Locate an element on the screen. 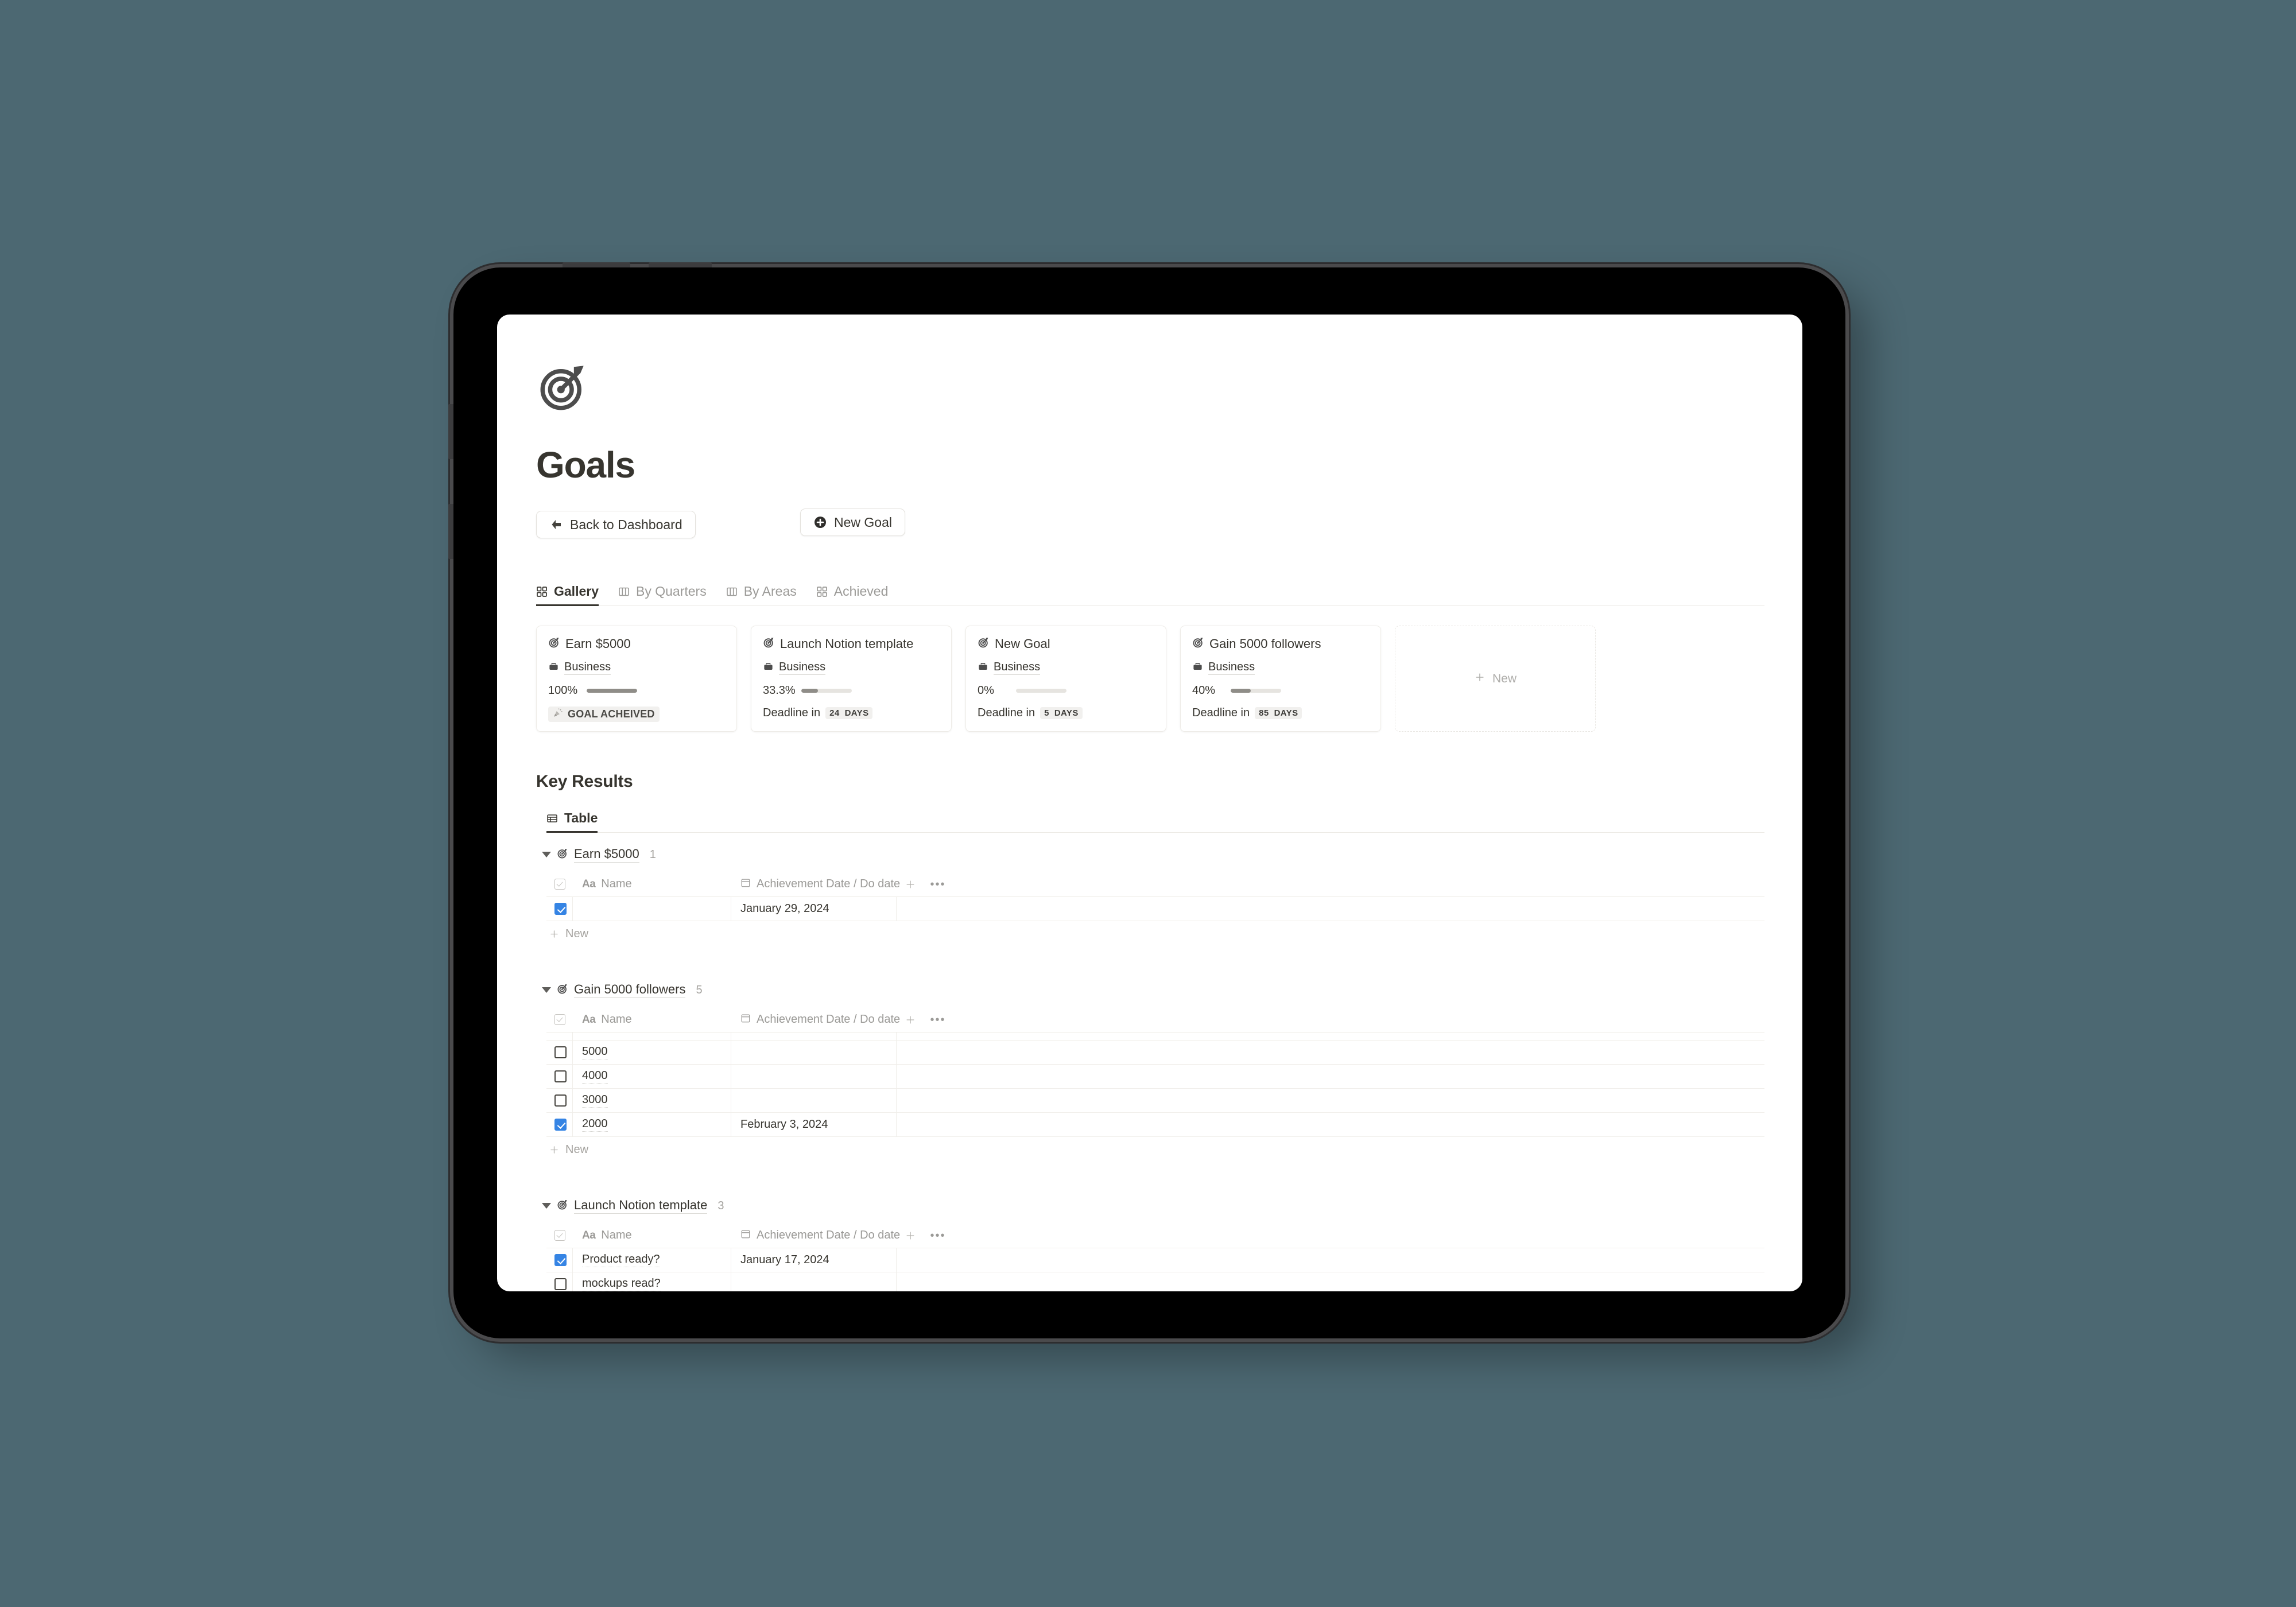 The image size is (2296, 1607). gallery-view-tabs: Gallery By Quarters By Areas Achieved is located at coordinates (1150, 591).